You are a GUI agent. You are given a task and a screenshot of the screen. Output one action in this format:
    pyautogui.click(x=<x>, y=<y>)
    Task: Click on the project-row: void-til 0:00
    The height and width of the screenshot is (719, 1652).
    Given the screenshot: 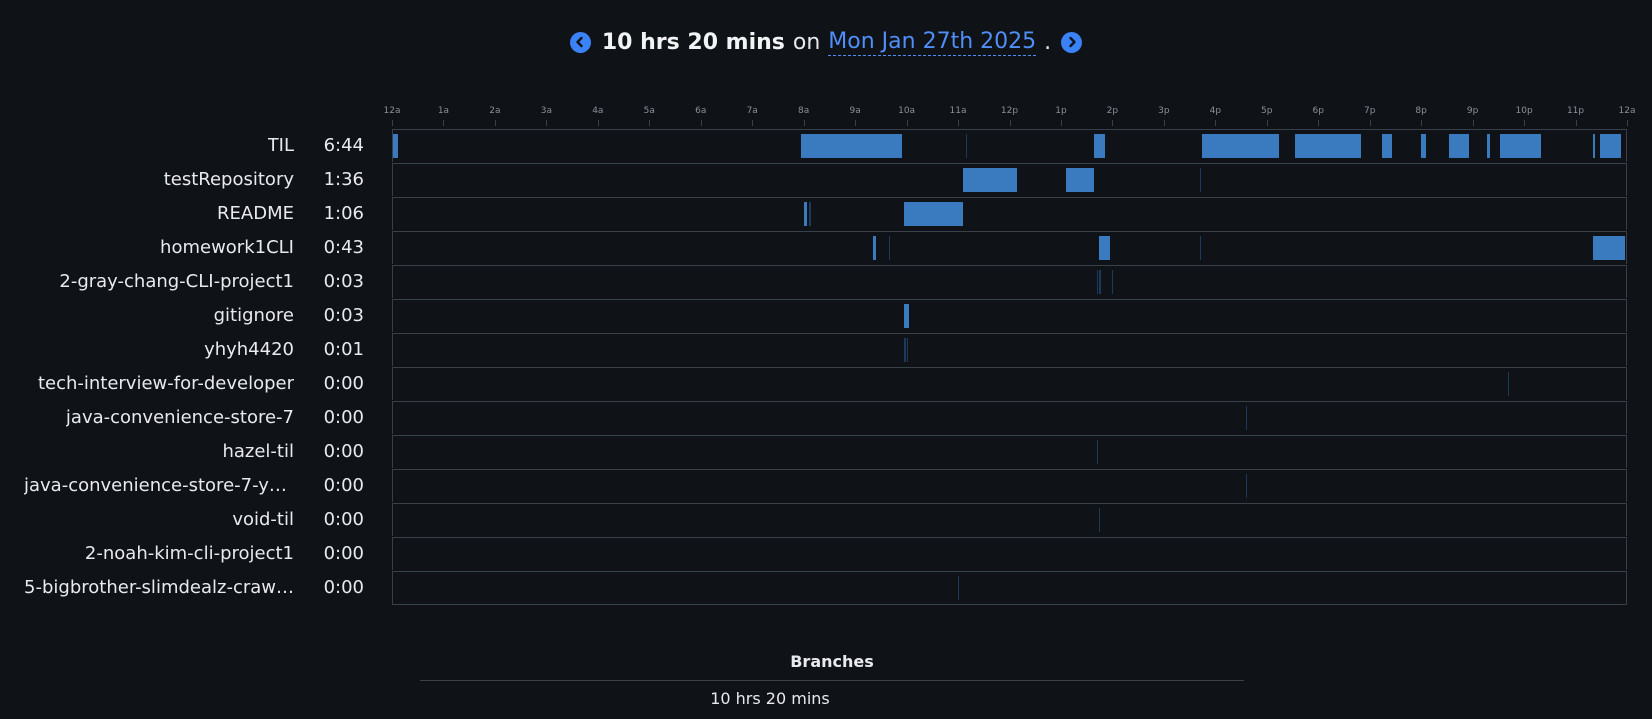 What is the action you would take?
    pyautogui.click(x=826, y=520)
    